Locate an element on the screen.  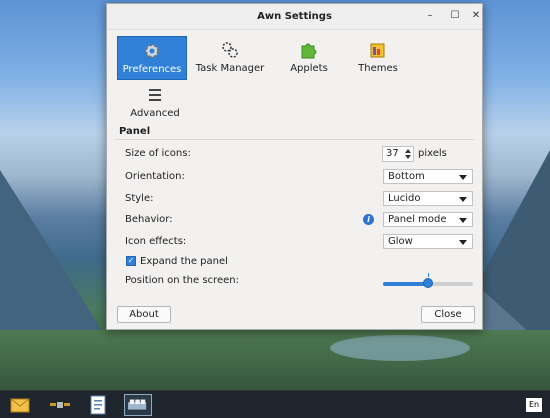
icon-size-spinner: 37 is located at coordinates (398, 154).